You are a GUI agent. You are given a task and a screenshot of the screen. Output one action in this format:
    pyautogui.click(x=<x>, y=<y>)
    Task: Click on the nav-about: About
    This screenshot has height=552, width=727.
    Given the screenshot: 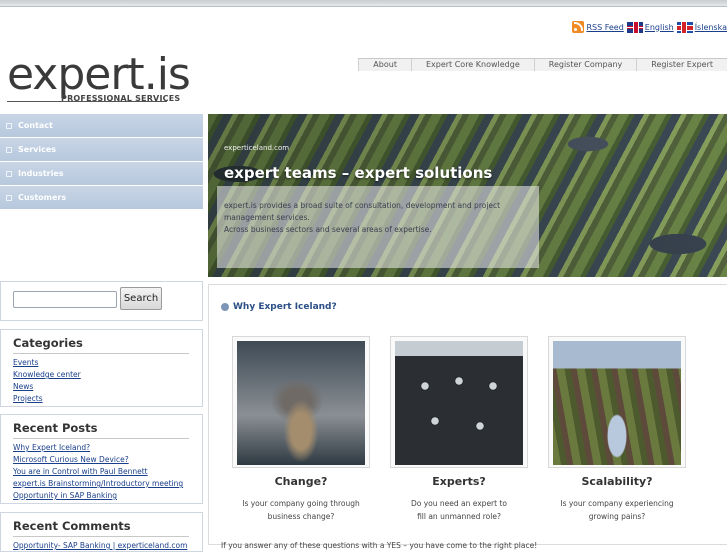 What is the action you would take?
    pyautogui.click(x=384, y=65)
    